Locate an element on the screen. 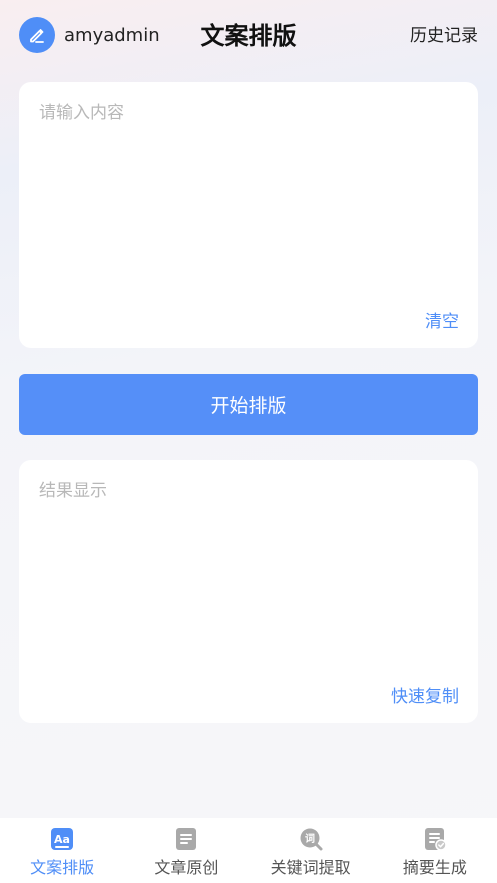 Image resolution: width=497 pixels, height=883 pixels. svg-text: 词 is located at coordinates (310, 838).